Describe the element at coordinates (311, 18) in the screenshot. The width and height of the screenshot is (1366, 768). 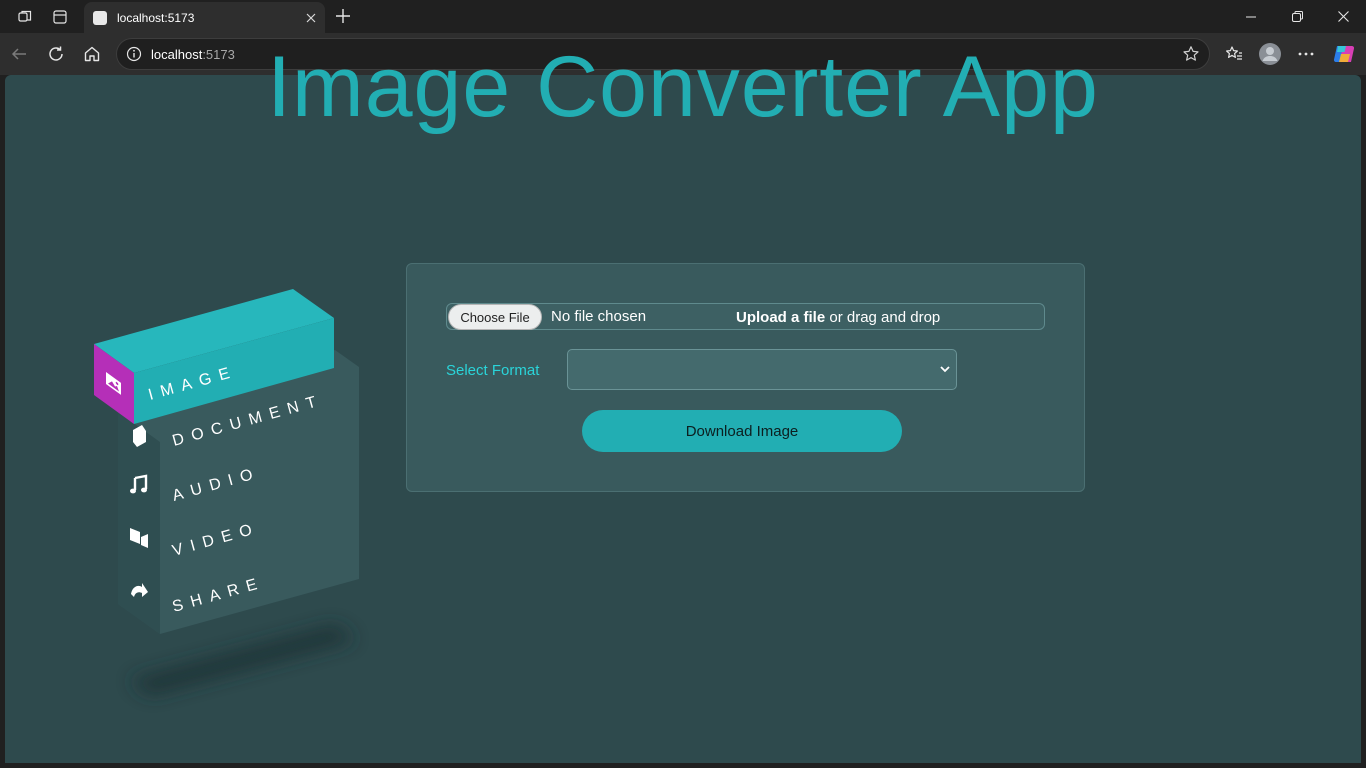
I see `tab-close-icon` at that location.